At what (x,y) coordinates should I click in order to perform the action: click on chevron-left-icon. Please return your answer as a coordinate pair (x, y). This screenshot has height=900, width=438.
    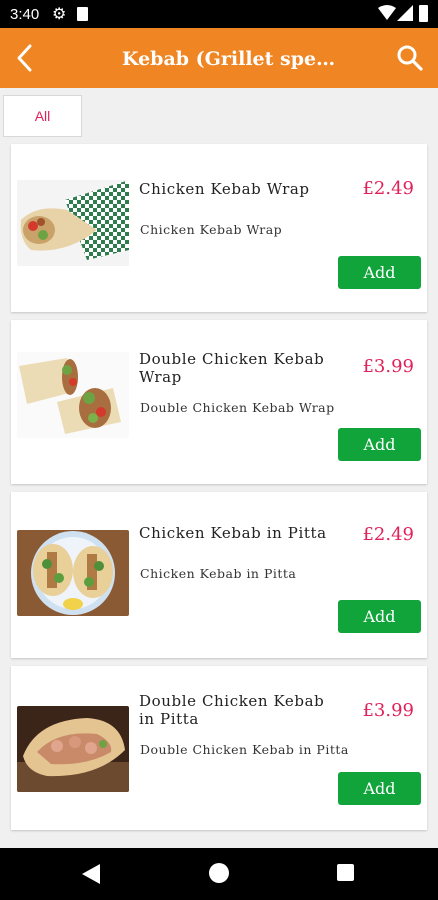
    Looking at the image, I should click on (24, 58).